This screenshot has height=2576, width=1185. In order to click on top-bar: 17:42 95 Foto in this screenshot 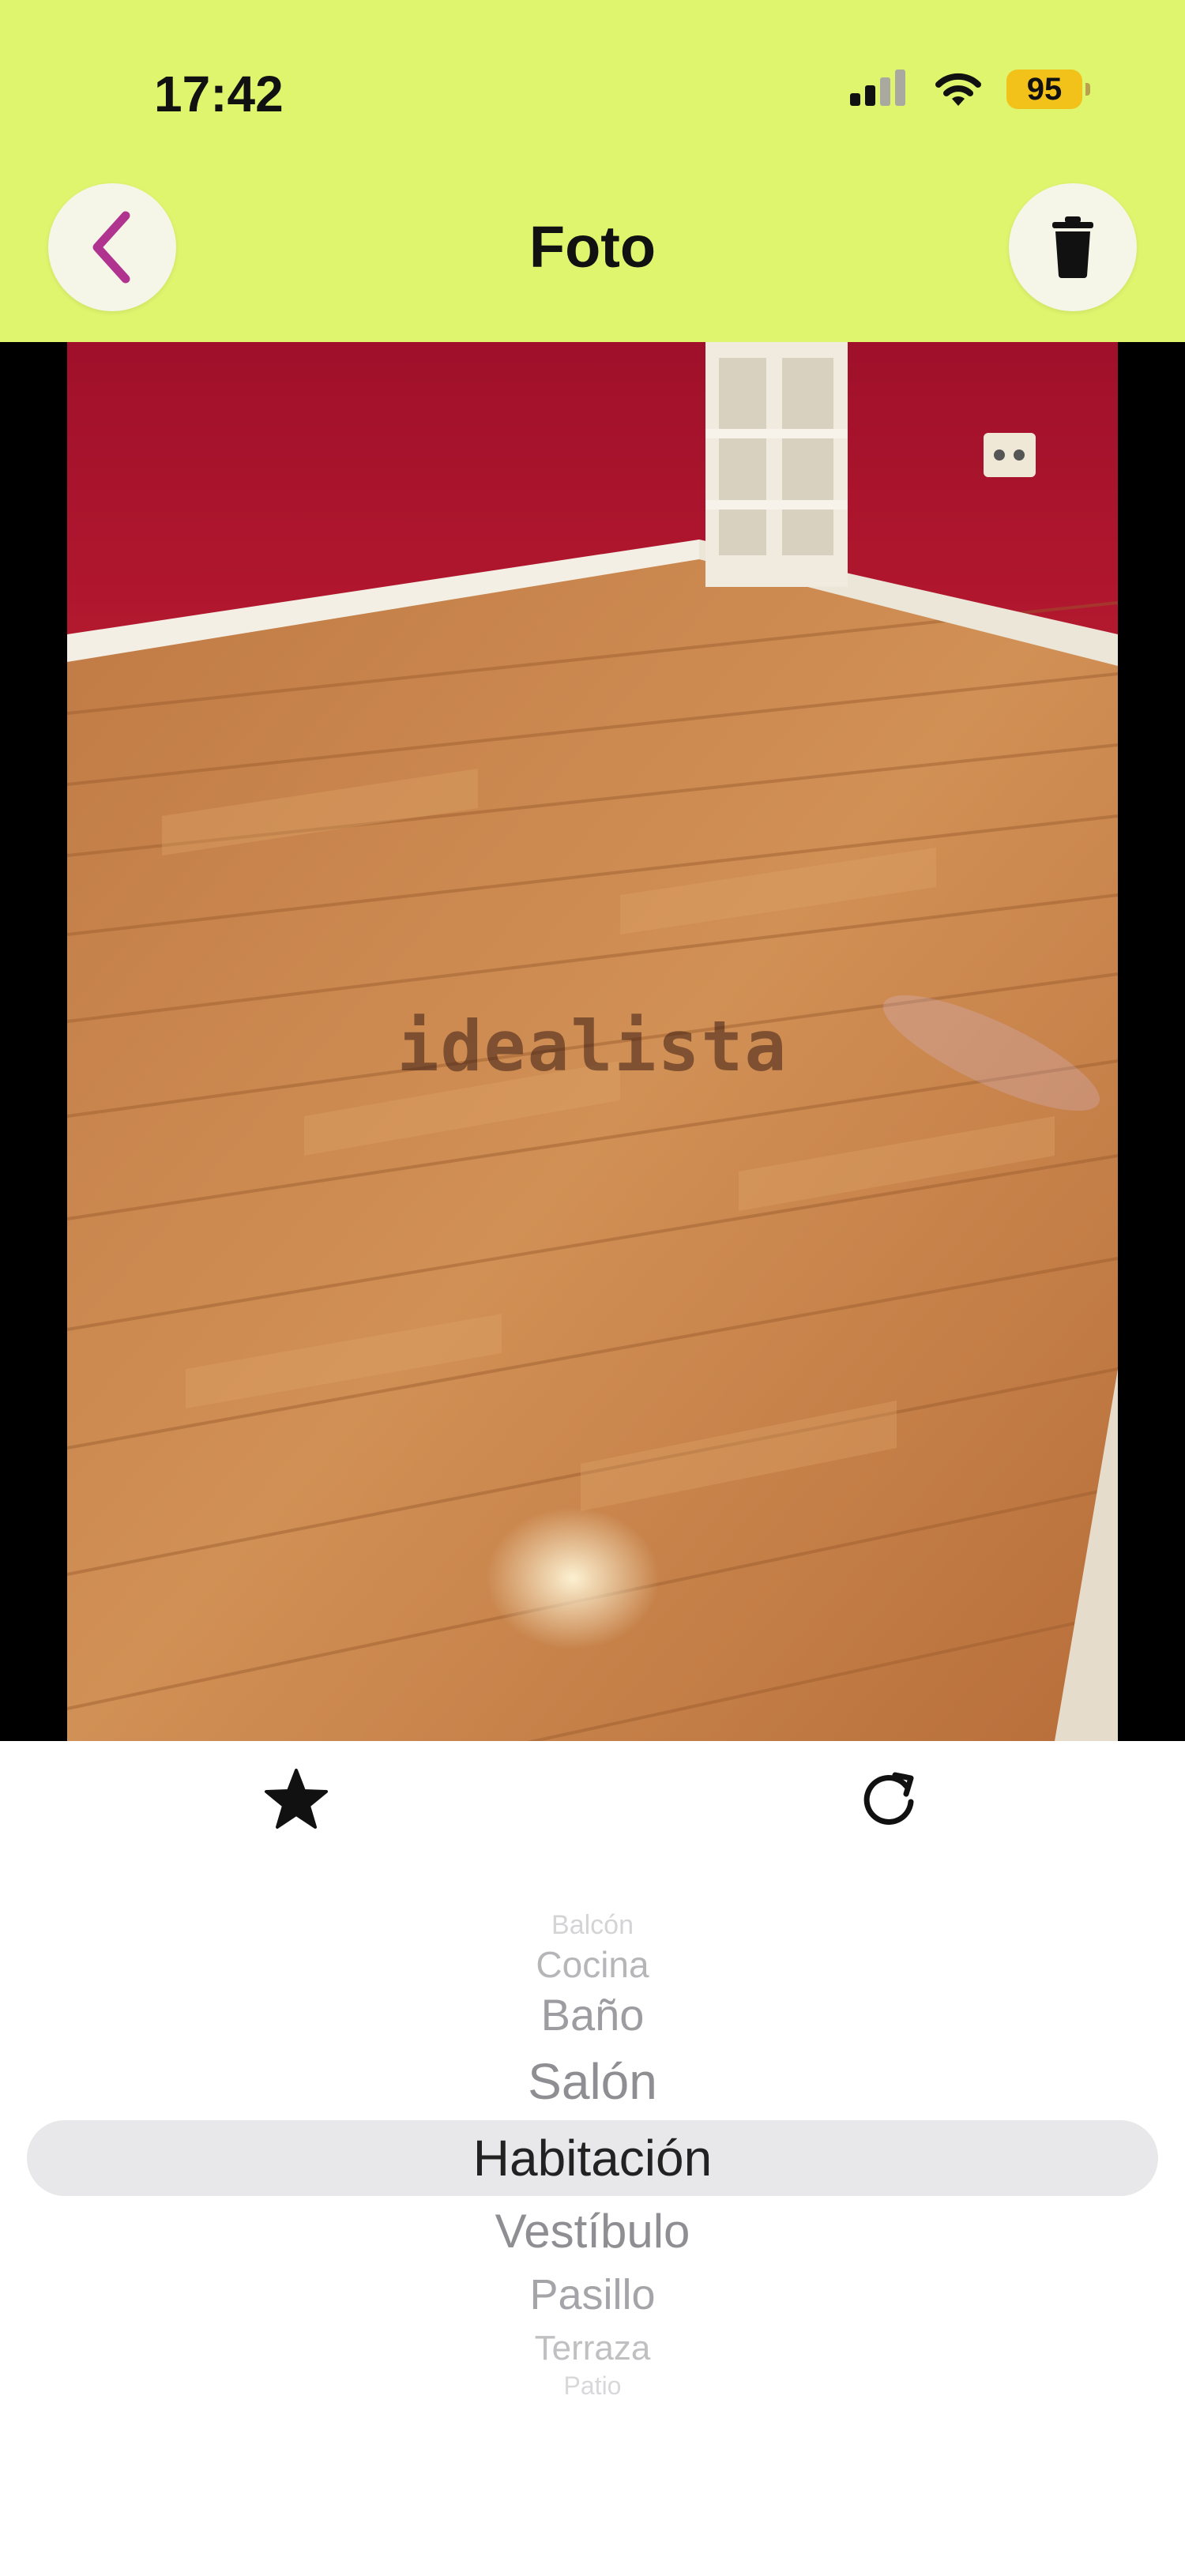, I will do `click(592, 171)`.